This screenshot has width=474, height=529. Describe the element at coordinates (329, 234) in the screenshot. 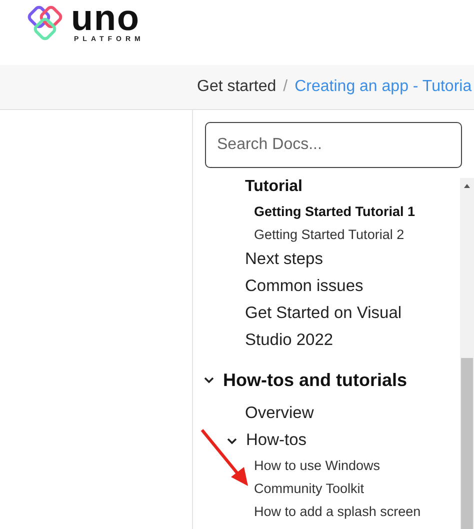

I see `toc-link: Getting Started Tutorial 2` at that location.